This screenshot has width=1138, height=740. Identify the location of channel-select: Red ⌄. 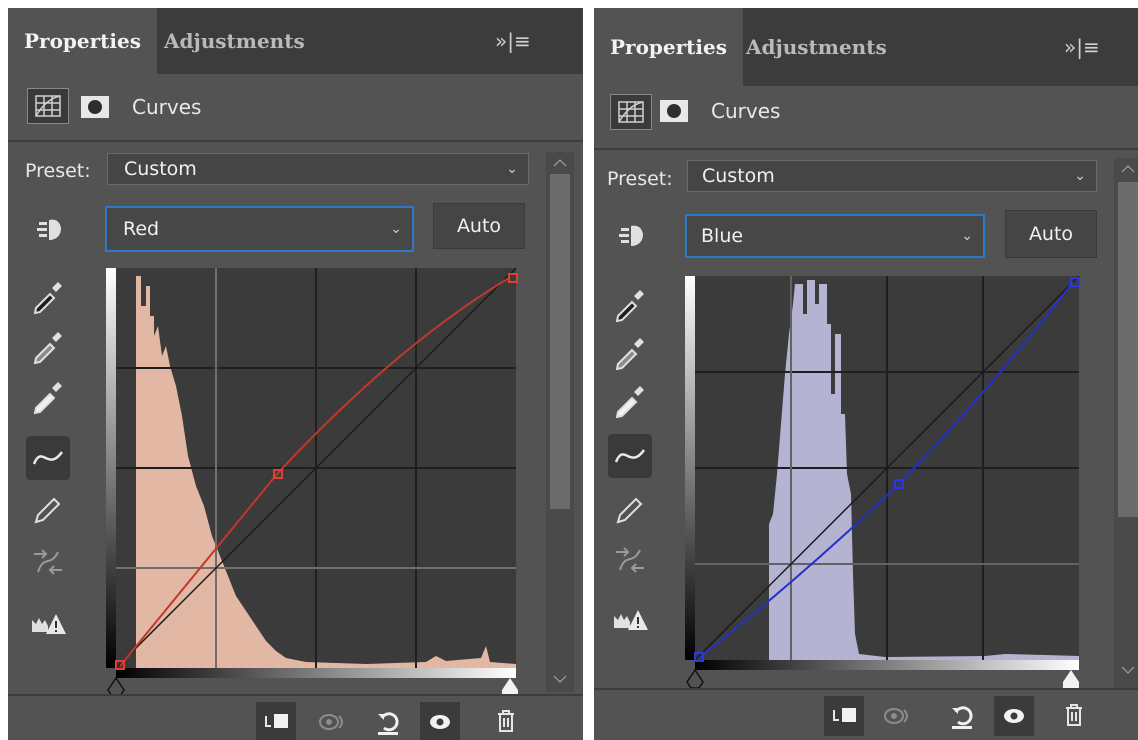
(259, 229).